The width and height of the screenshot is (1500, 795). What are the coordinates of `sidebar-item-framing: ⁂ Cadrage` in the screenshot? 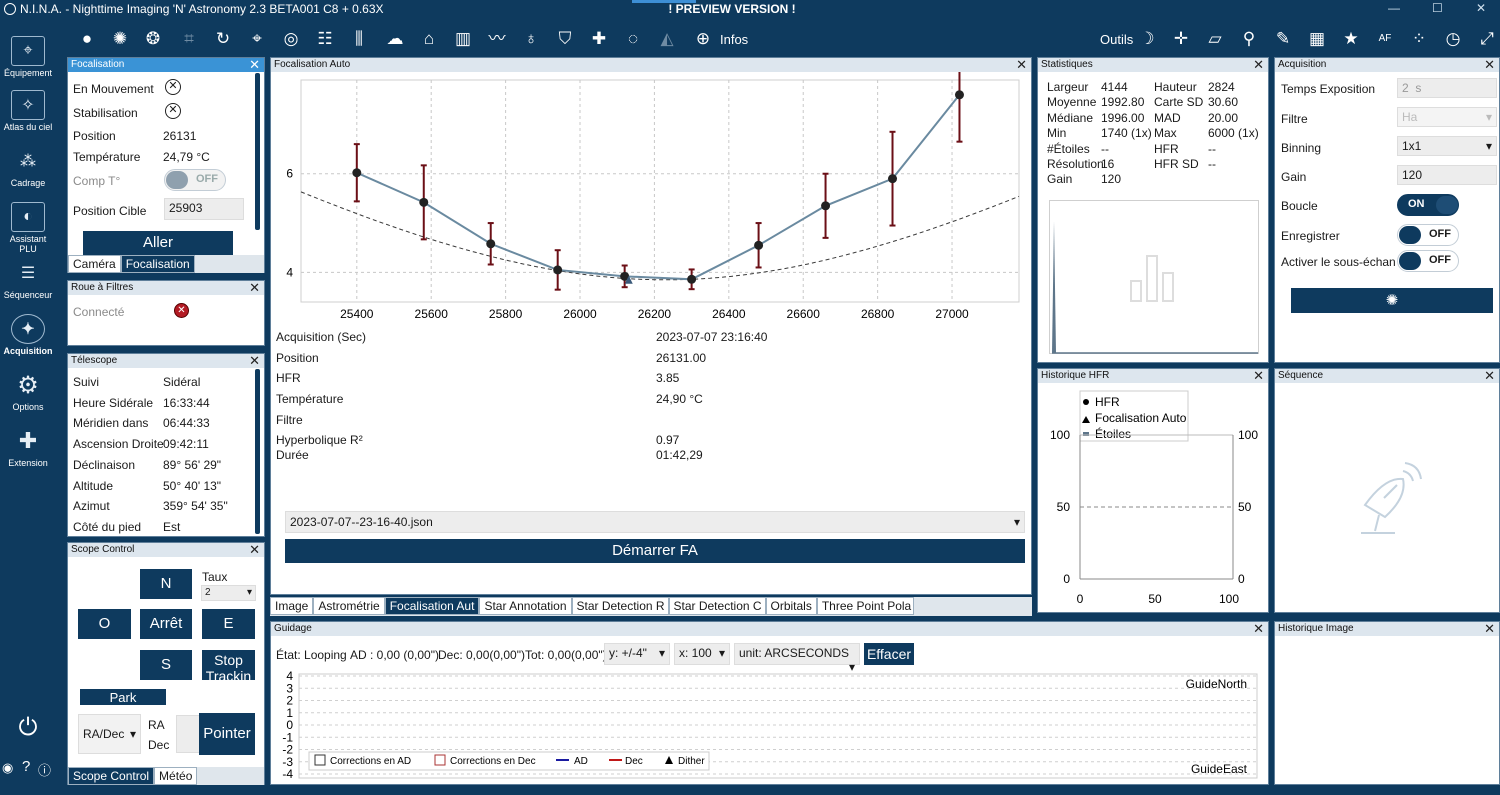 It's located at (28, 167).